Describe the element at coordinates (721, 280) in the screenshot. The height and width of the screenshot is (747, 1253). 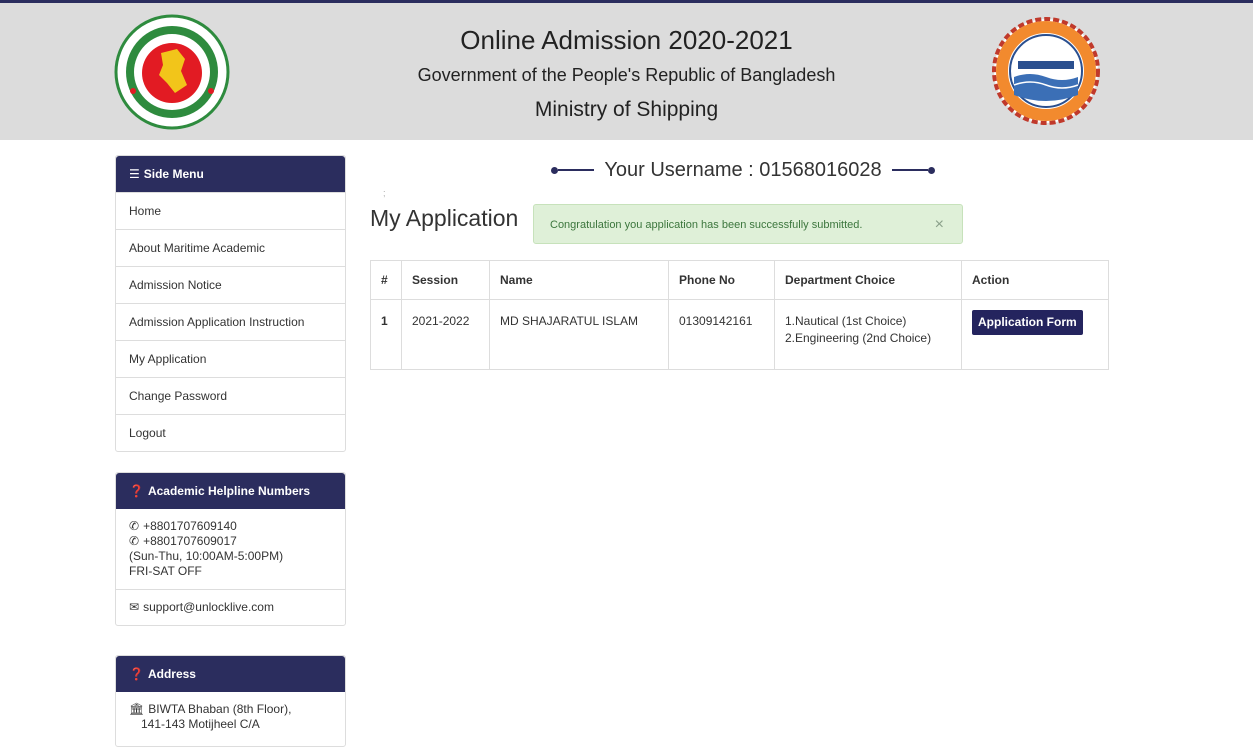
I see `column-header-phone: Phone No` at that location.